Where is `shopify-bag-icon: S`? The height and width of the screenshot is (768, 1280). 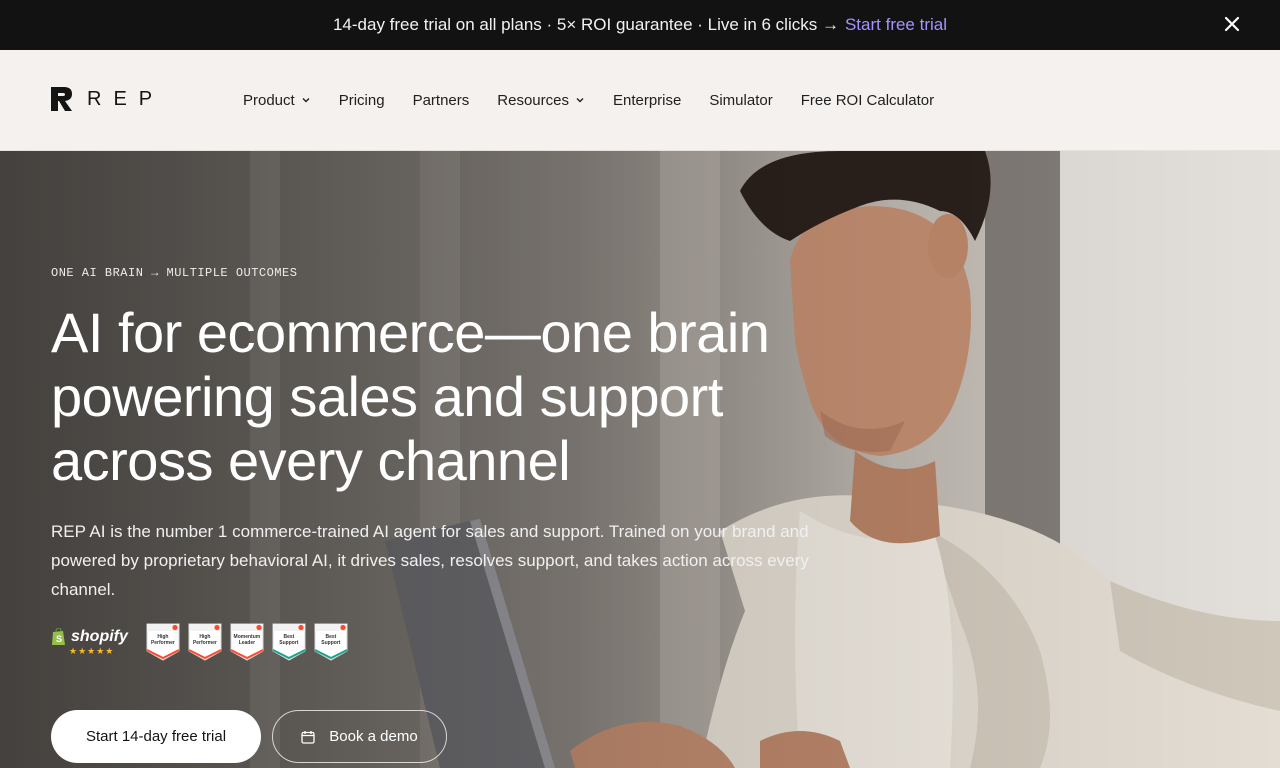 shopify-bag-icon: S is located at coordinates (58, 636).